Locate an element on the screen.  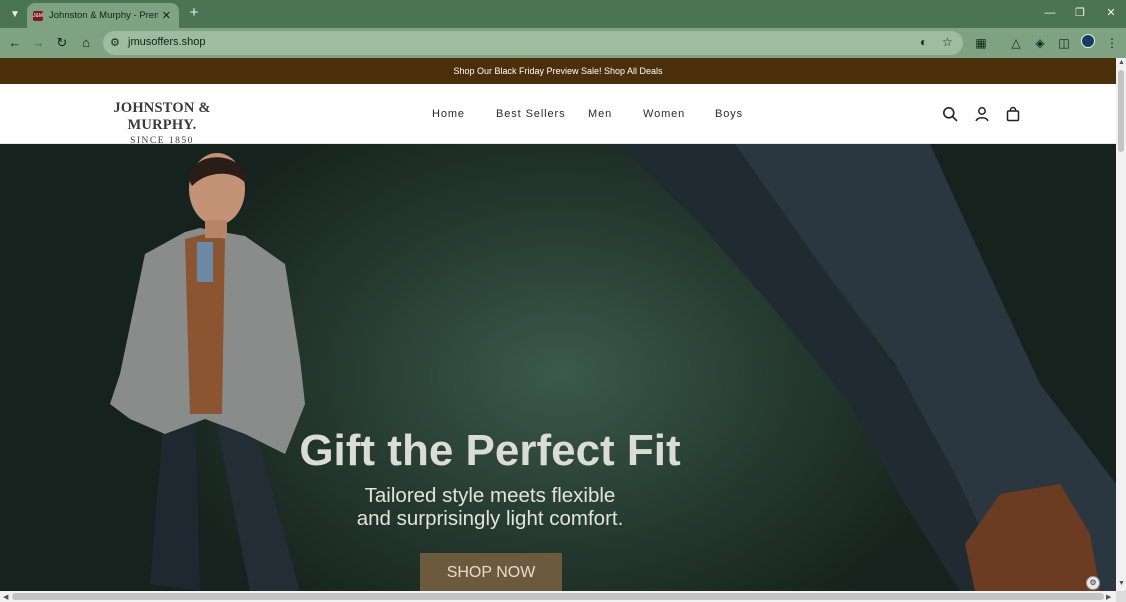
tab-title: Johnston & Murphy - Premium is located at coordinates (103, 15).